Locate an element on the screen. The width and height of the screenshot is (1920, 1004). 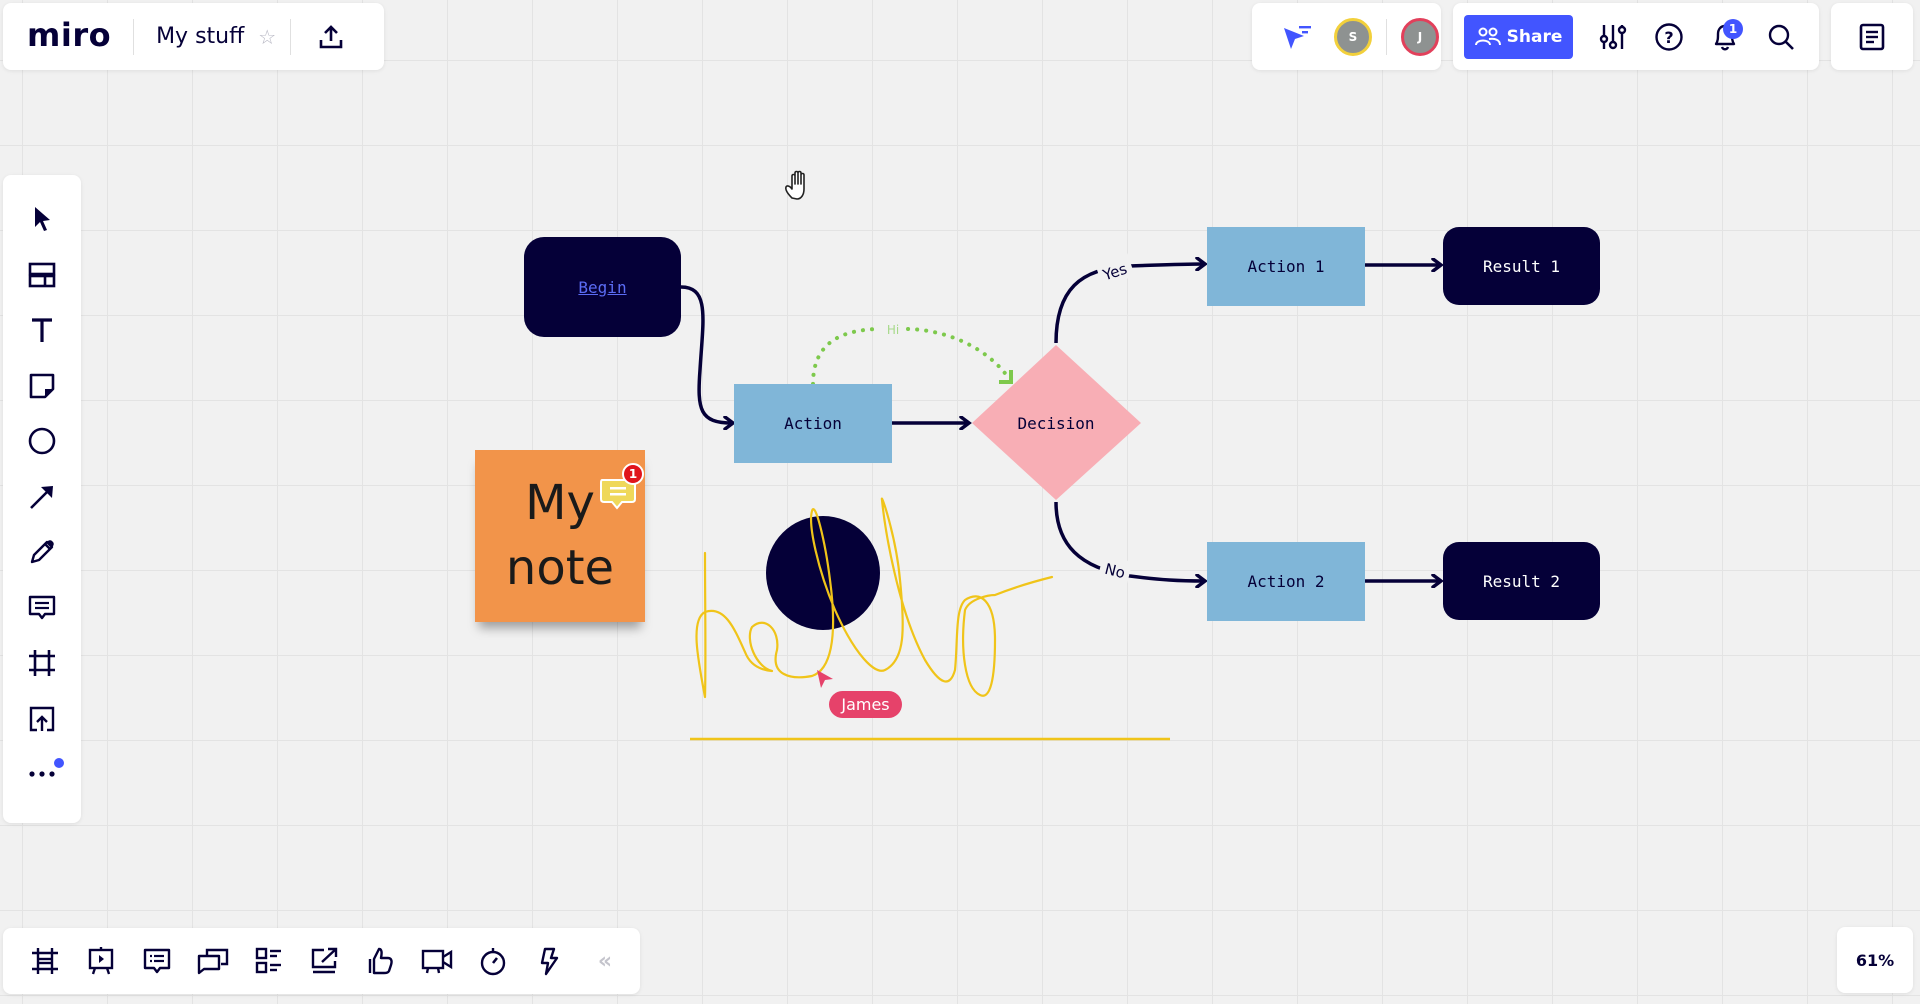
collaborators-panel: S J is located at coordinates (1346, 36).